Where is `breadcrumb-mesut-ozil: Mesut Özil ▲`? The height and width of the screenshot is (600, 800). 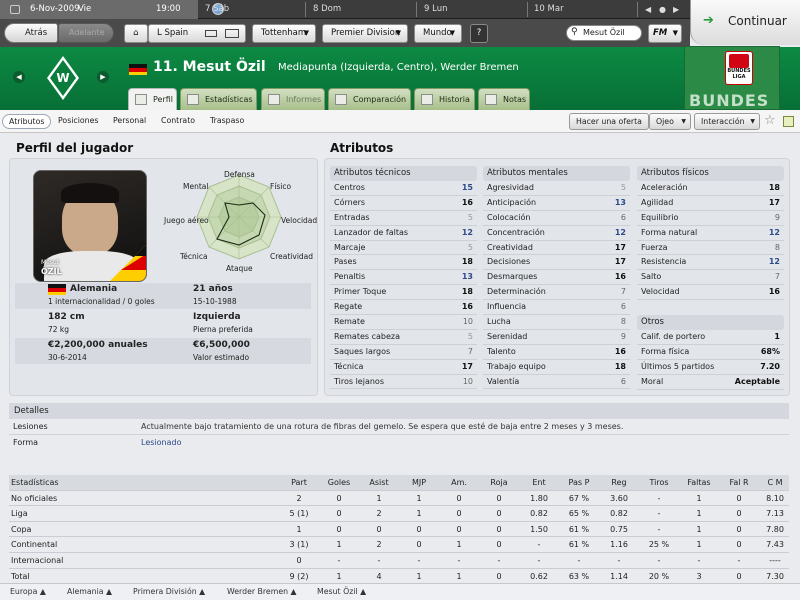
breadcrumb-mesut-ozil: Mesut Özil ▲ is located at coordinates (341, 591).